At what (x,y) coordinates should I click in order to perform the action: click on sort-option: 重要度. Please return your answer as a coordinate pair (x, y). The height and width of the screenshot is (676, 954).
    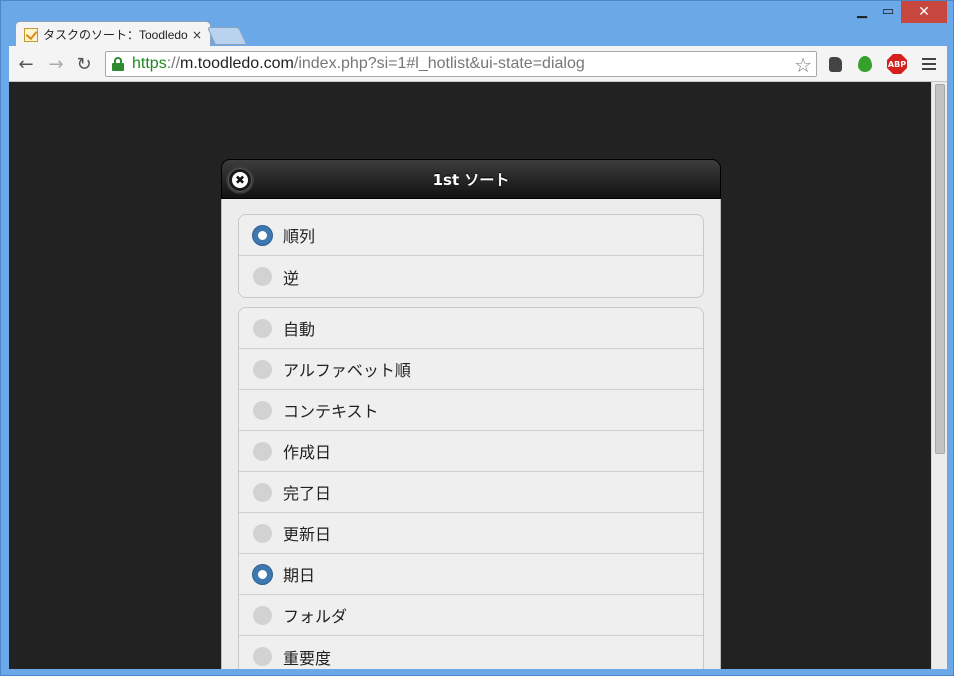
    Looking at the image, I should click on (471, 652).